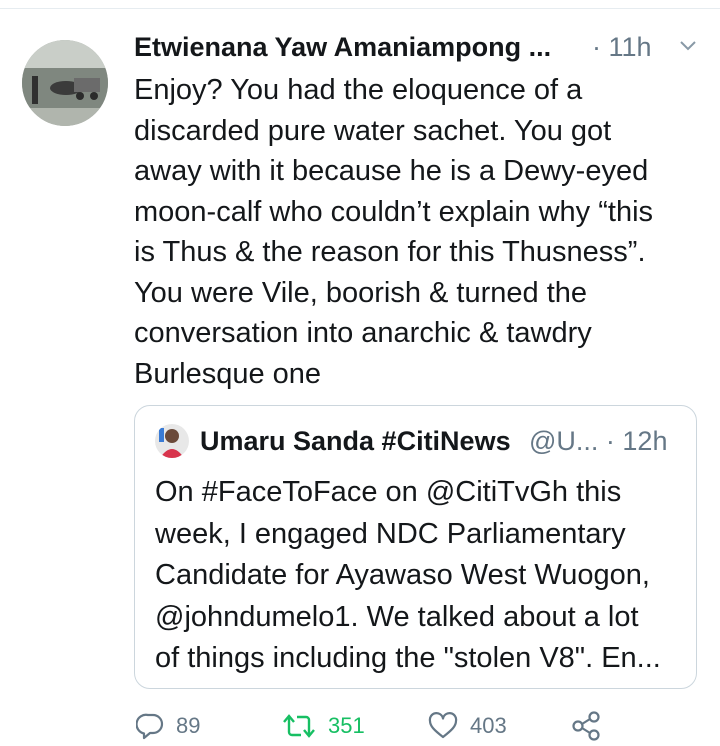  I want to click on retweet-icon, so click(299, 726).